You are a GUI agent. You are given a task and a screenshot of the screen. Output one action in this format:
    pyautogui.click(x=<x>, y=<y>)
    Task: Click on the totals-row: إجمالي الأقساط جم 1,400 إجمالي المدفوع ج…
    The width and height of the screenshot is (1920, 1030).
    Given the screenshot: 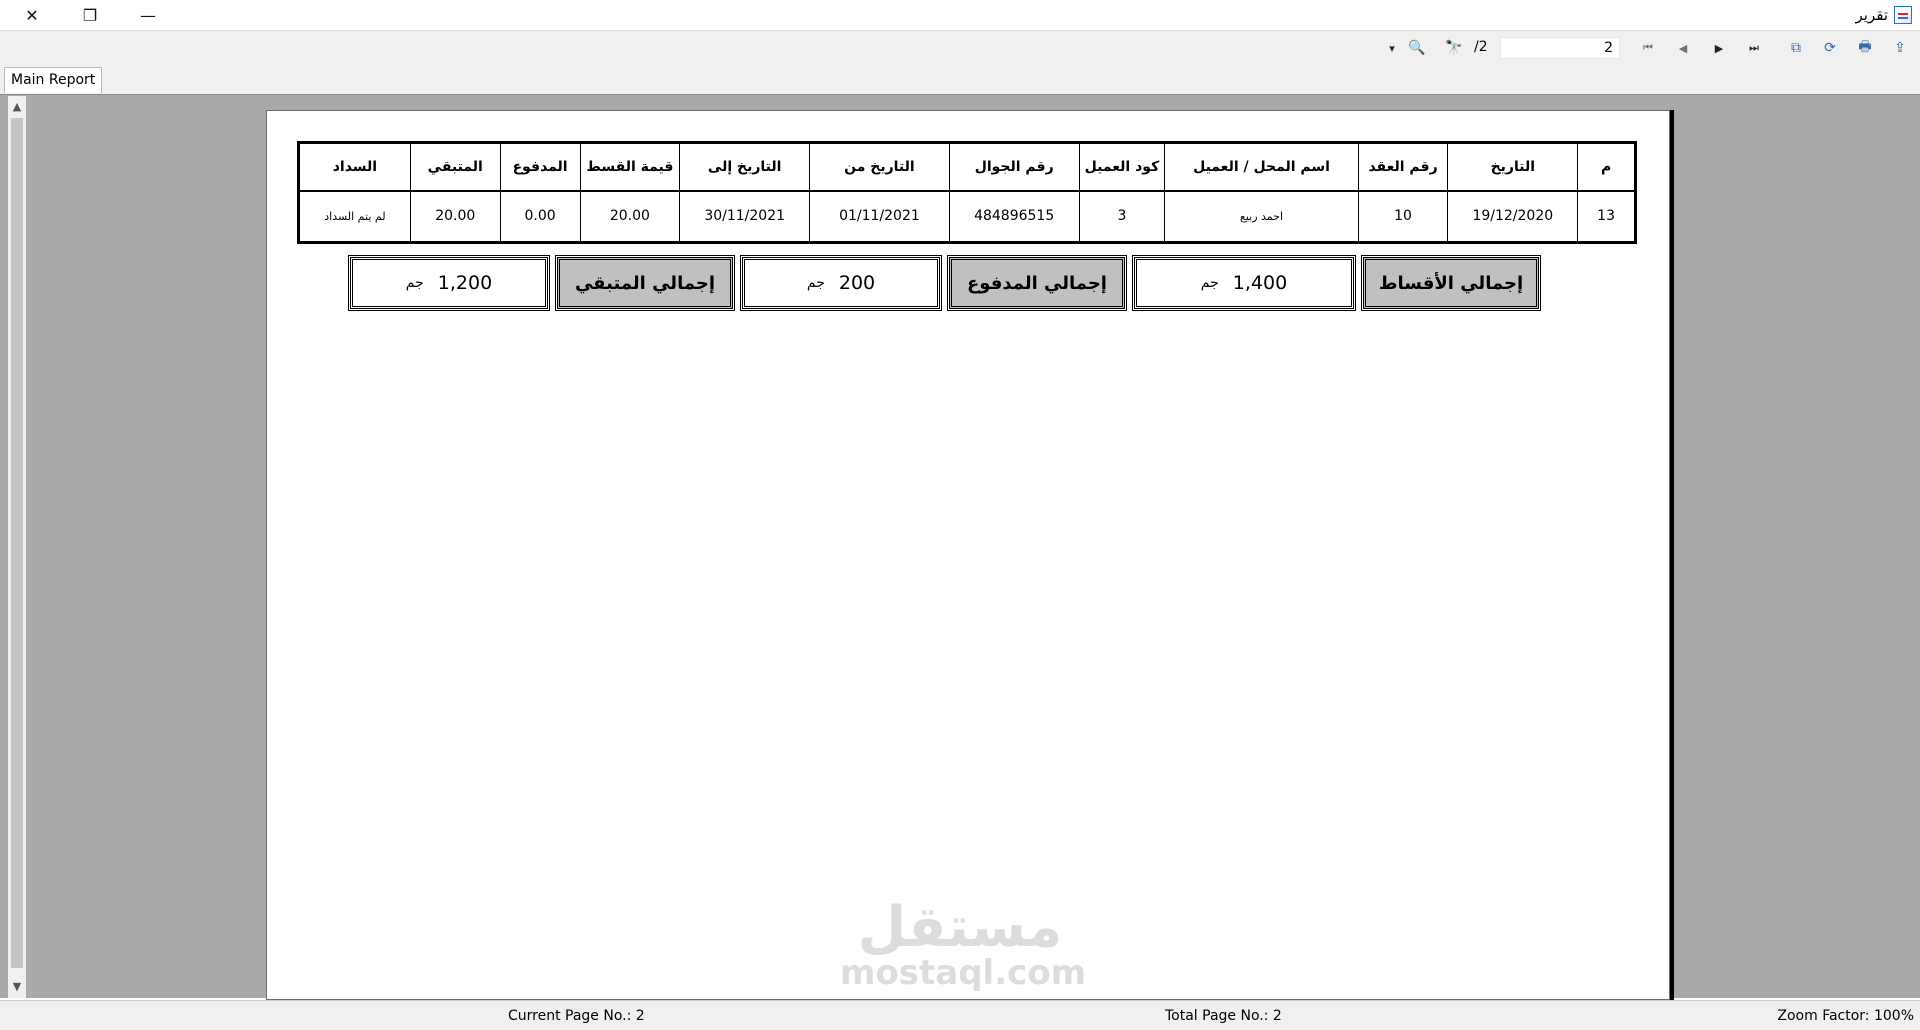 What is the action you would take?
    pyautogui.click(x=944, y=283)
    